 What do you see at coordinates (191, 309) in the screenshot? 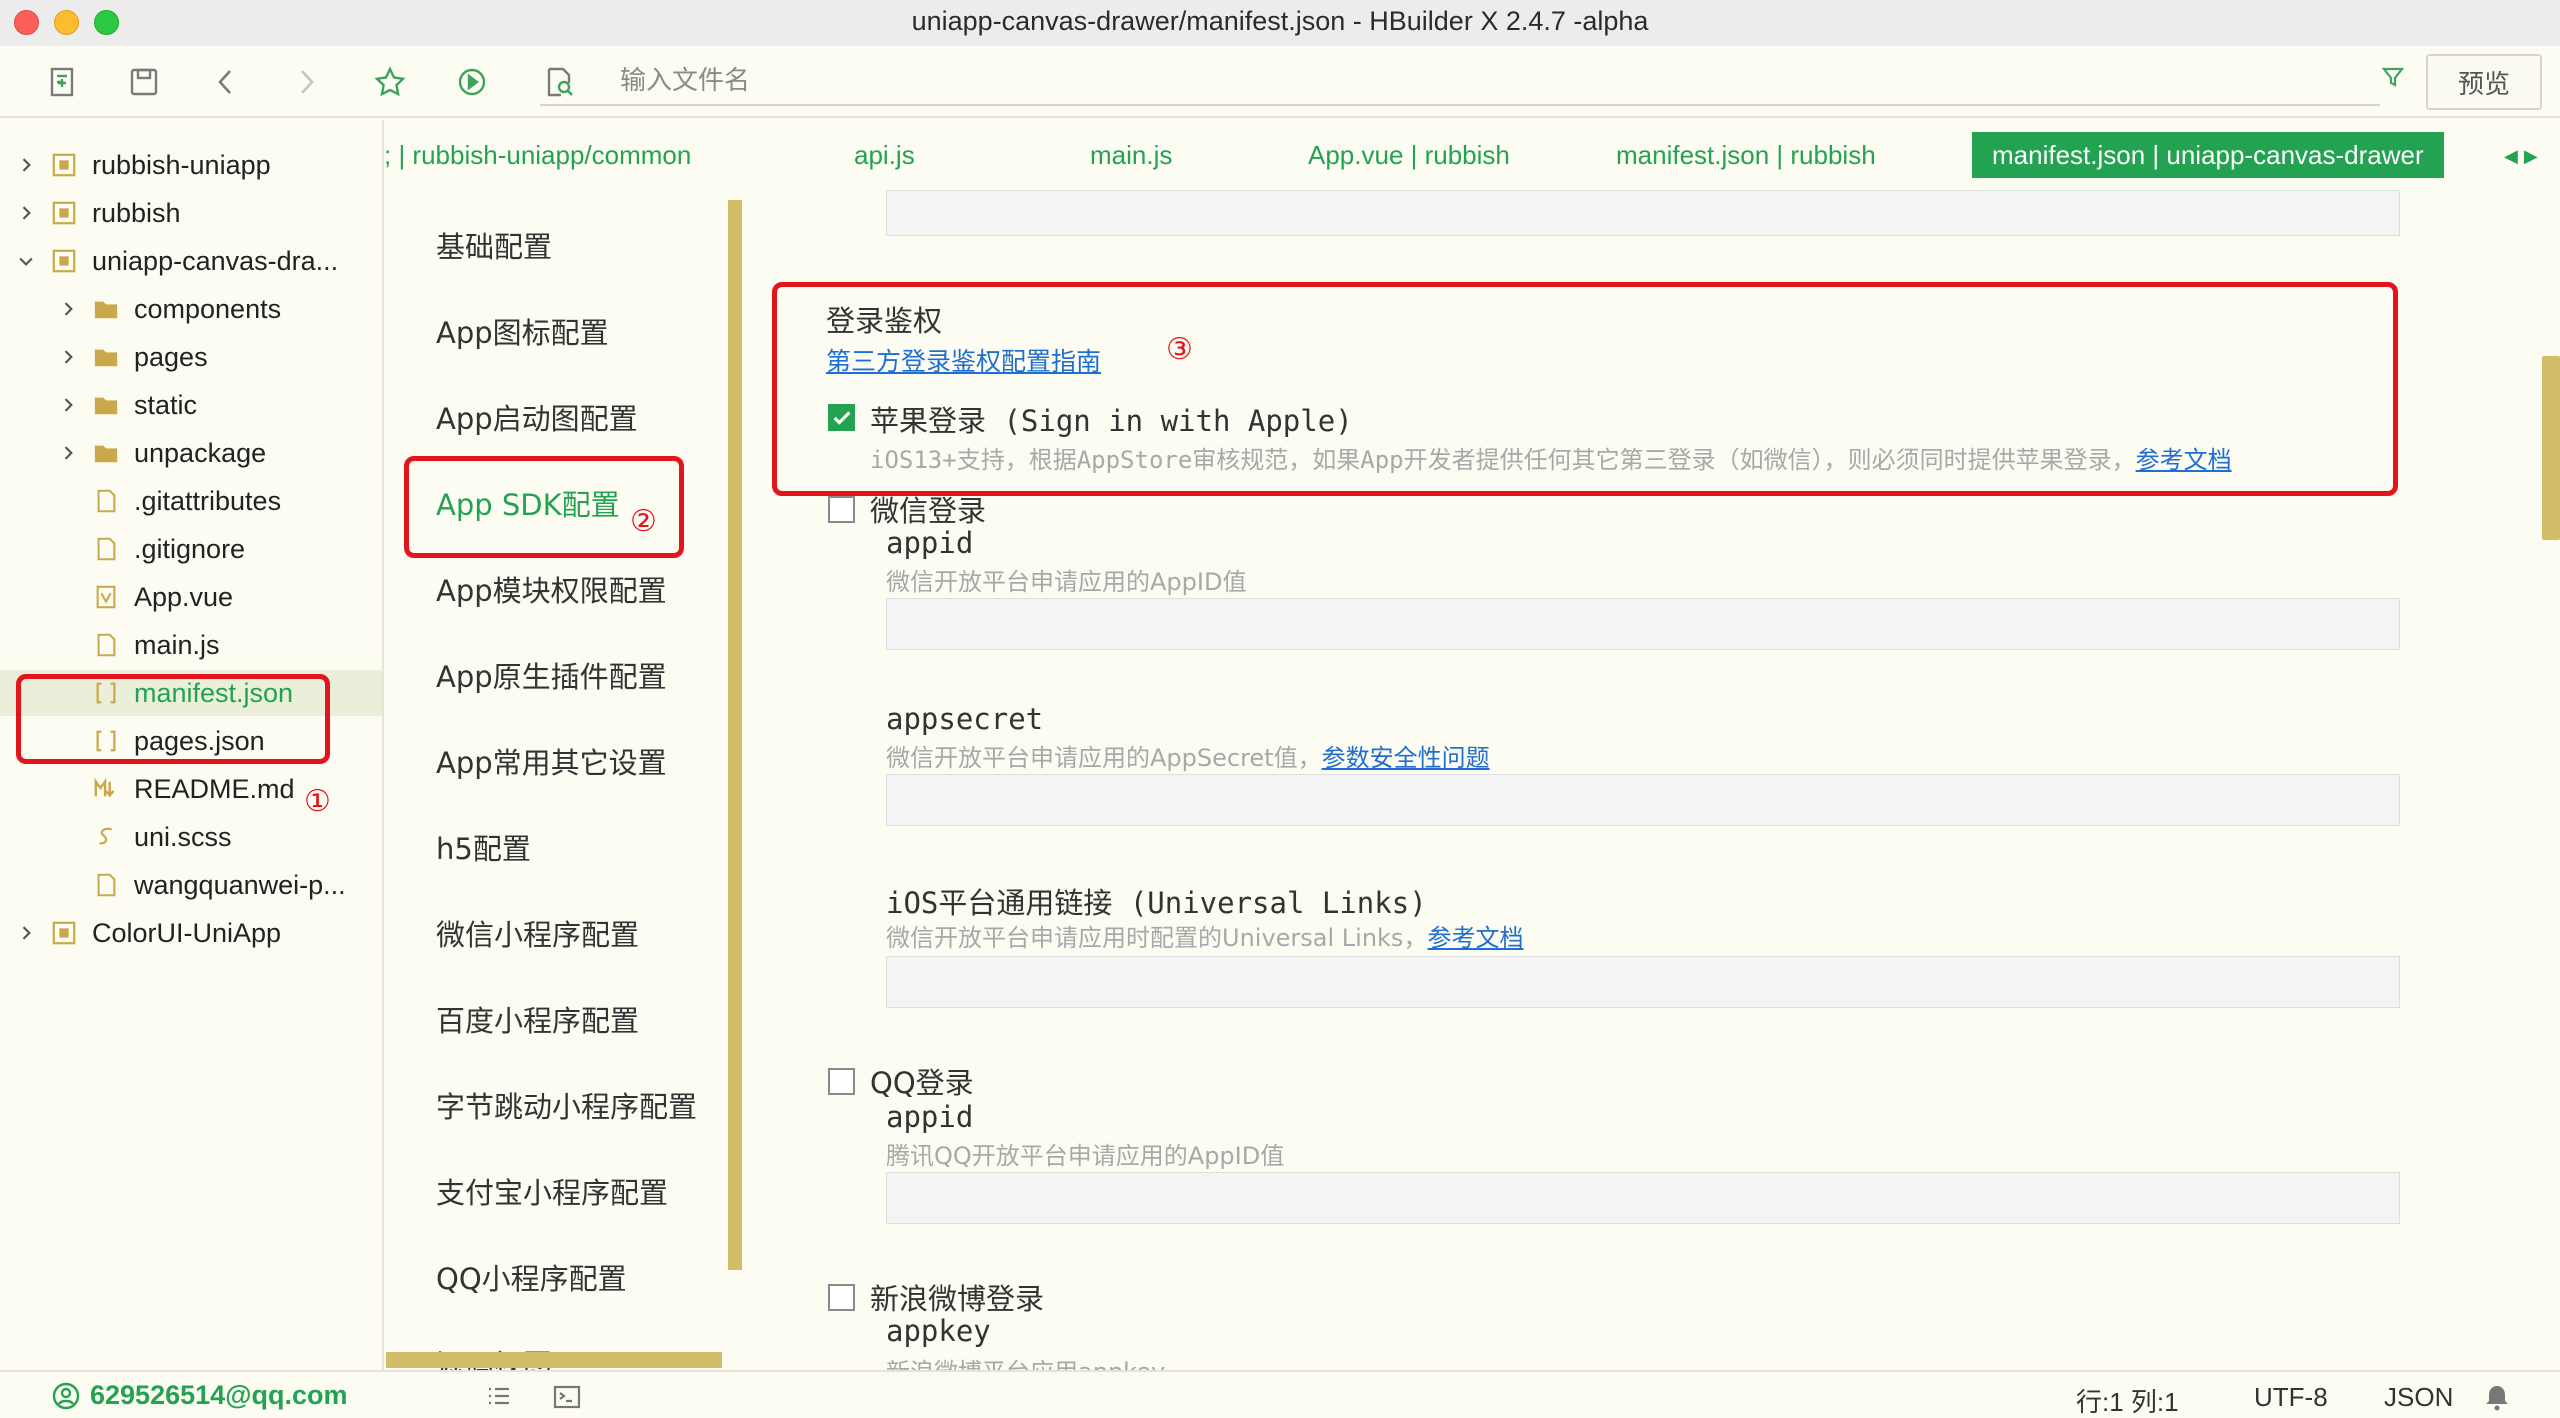
I see `file-tree-item: components` at bounding box center [191, 309].